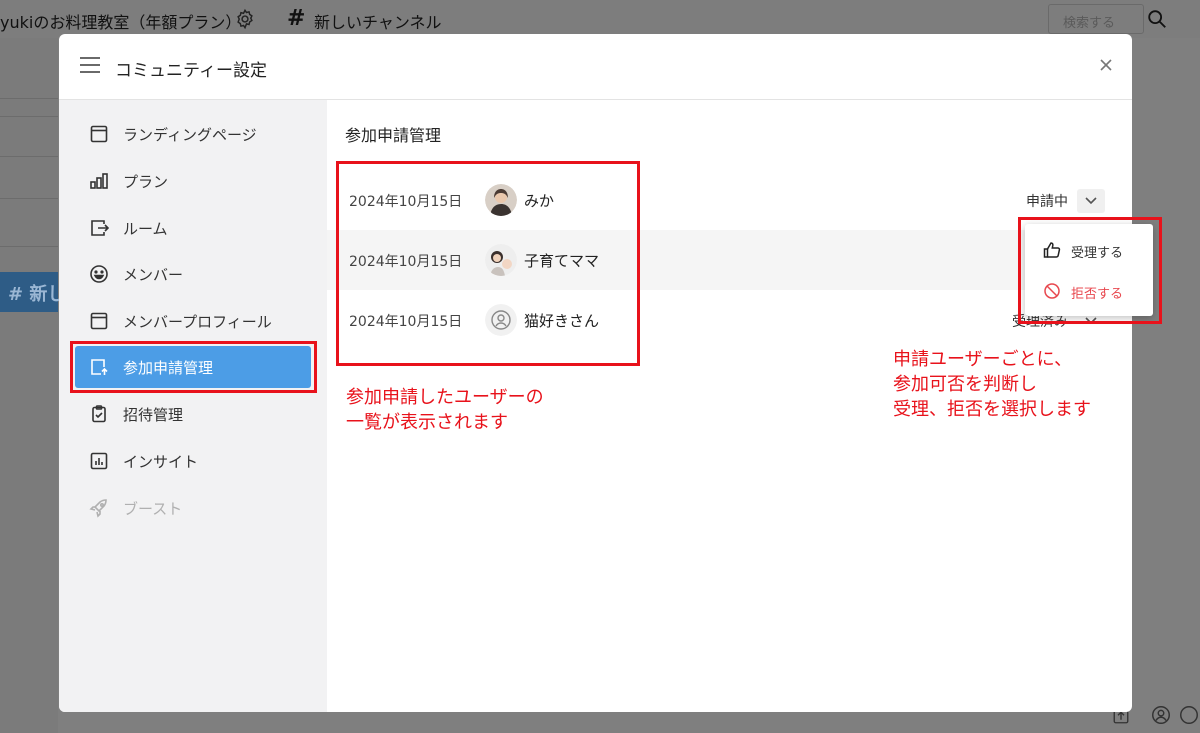 The image size is (1200, 733). What do you see at coordinates (191, 71) in the screenshot?
I see `modal-title: コミュニティー設定` at bounding box center [191, 71].